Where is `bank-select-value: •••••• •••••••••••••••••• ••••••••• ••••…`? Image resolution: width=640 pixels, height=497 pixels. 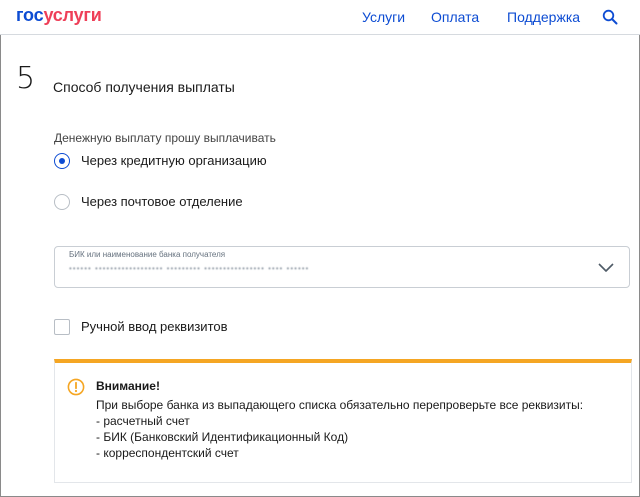 bank-select-value: •••••• •••••••••••••••••• ••••••••• ••••… is located at coordinates (189, 268).